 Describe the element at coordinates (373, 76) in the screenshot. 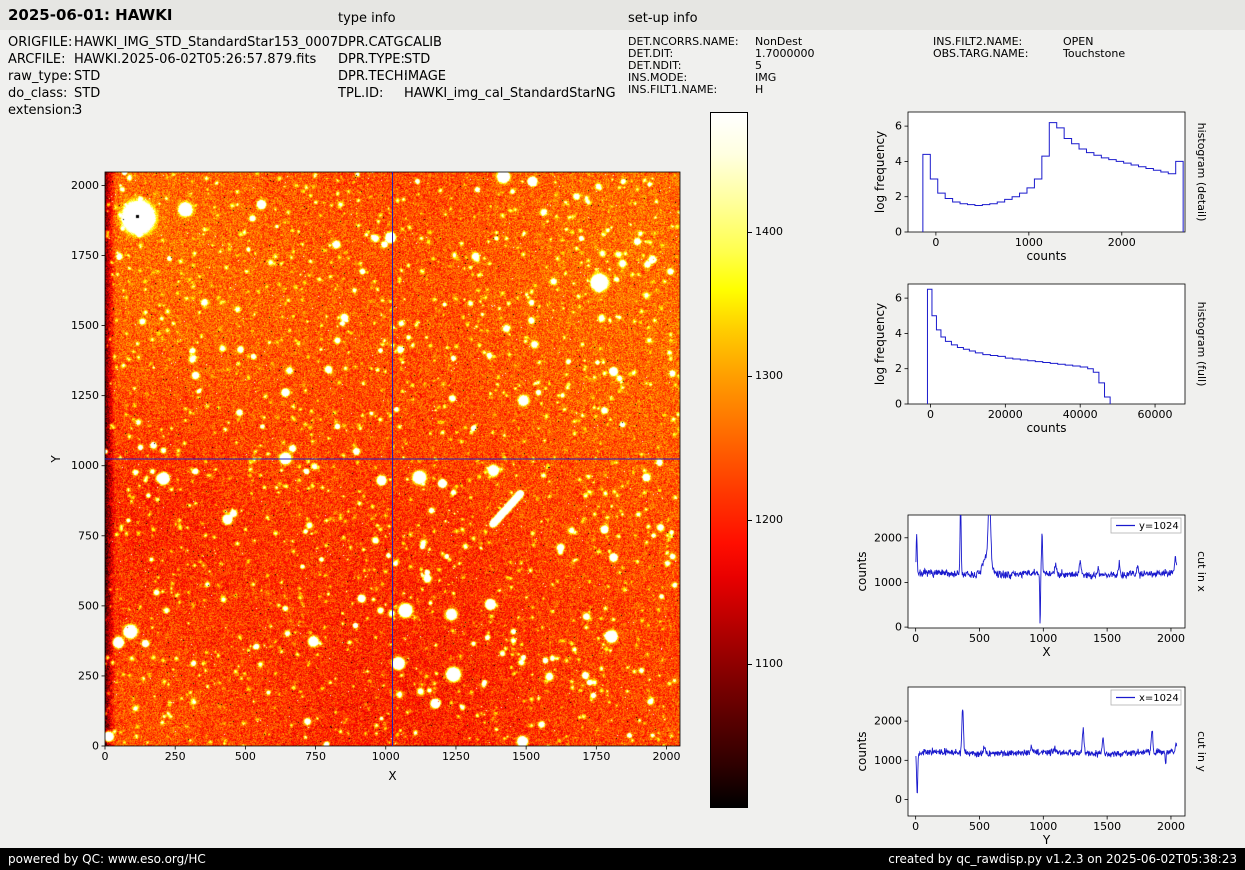

I see `meta-label: DPR.TECH:` at that location.